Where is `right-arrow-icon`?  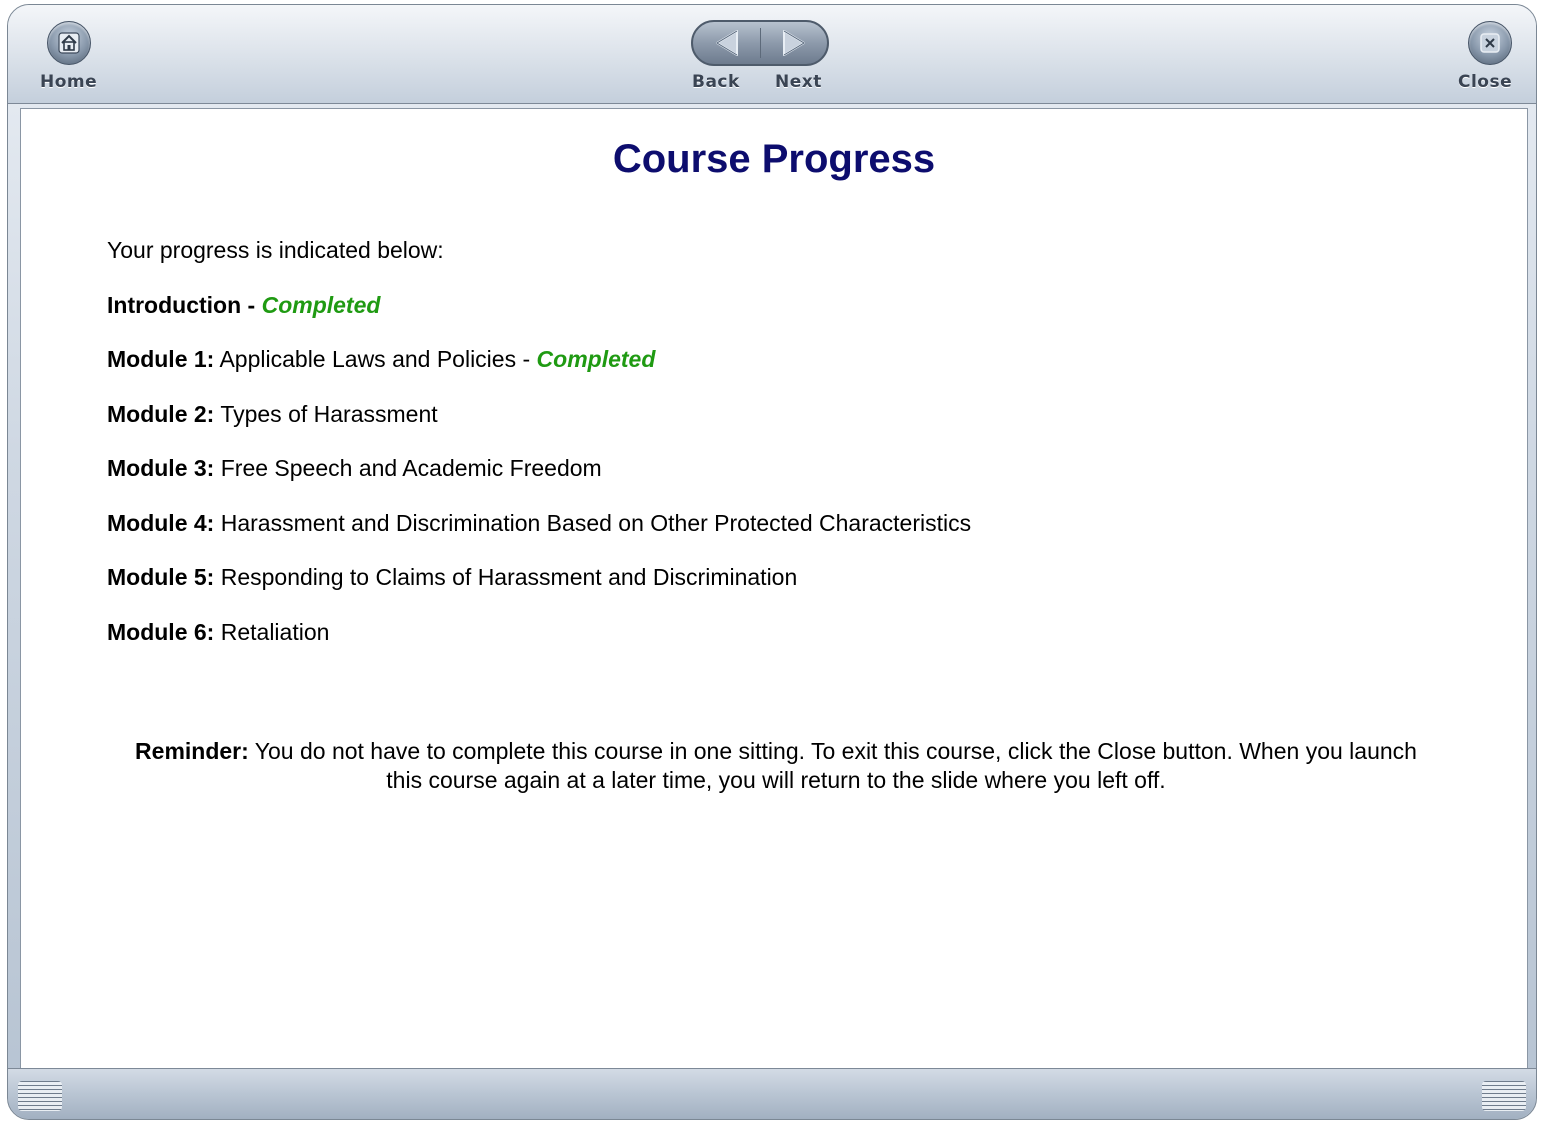
right-arrow-icon is located at coordinates (794, 43).